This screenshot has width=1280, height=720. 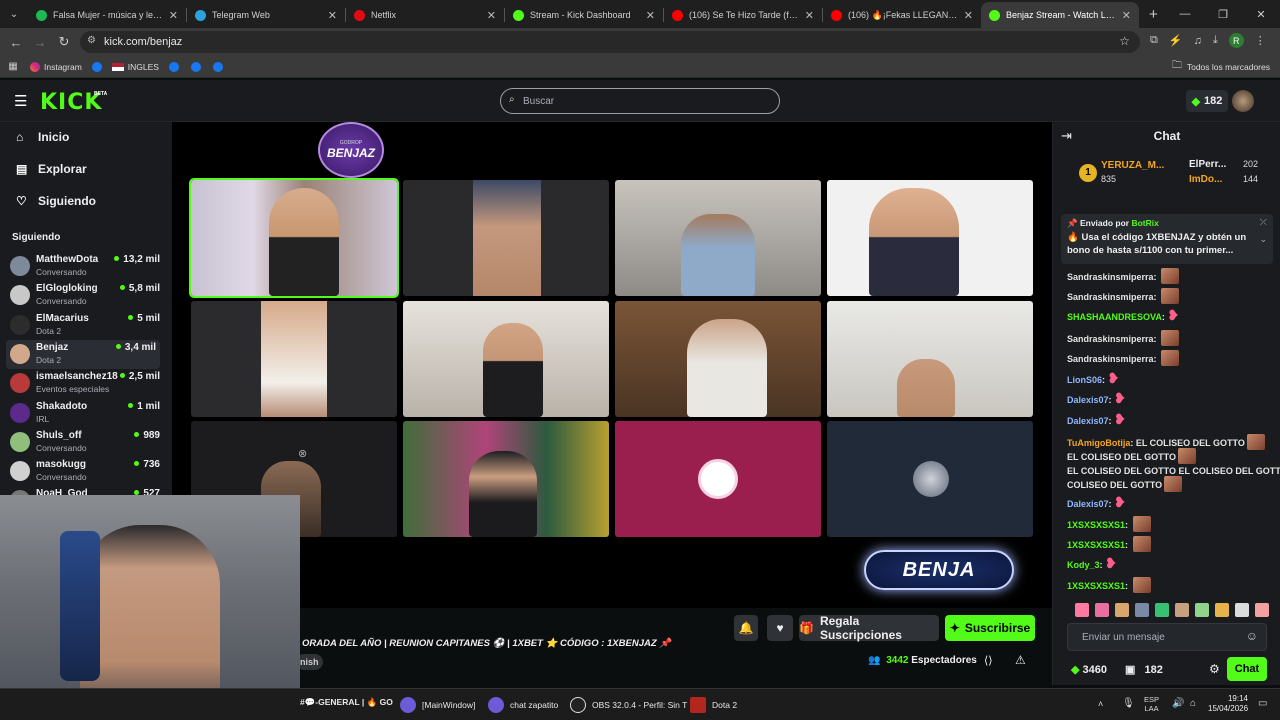 I want to click on following-channel: ismaelsanchez18 Eventos especiales 2,5 mil, so click(x=85, y=383).